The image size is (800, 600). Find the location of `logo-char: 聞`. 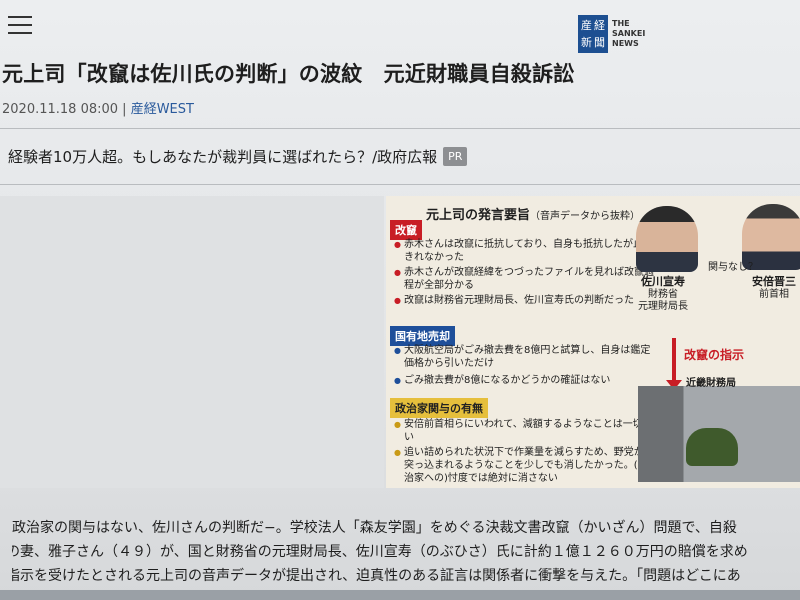

logo-char: 聞 is located at coordinates (599, 42).